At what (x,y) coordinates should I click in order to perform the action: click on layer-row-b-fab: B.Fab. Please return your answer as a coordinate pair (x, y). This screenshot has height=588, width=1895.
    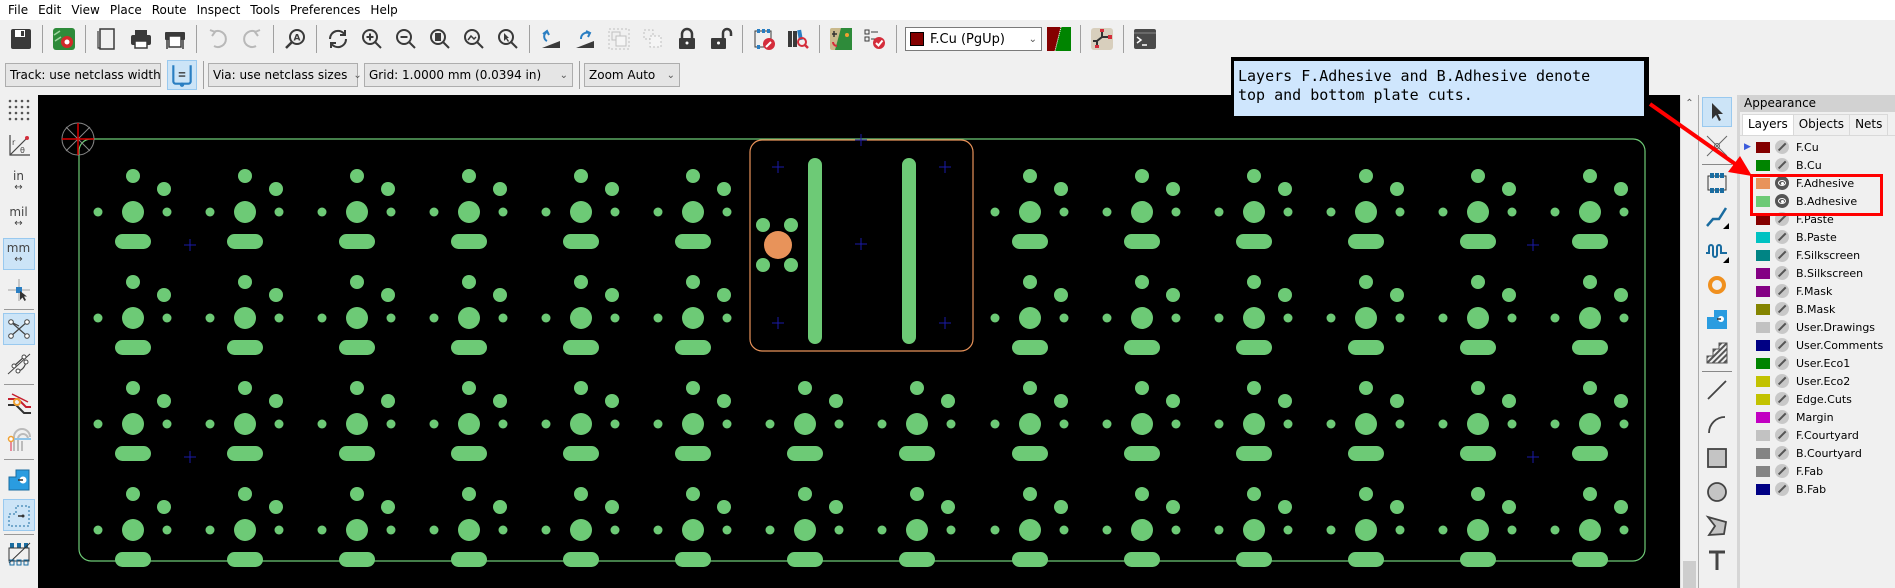
    Looking at the image, I should click on (1817, 489).